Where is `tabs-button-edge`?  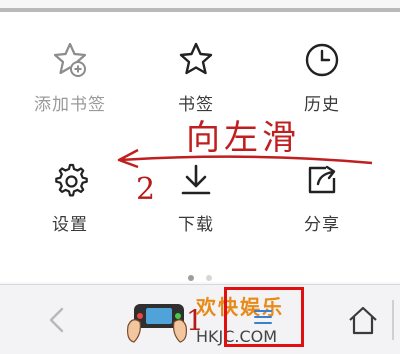 tabs-button-edge is located at coordinates (396, 320).